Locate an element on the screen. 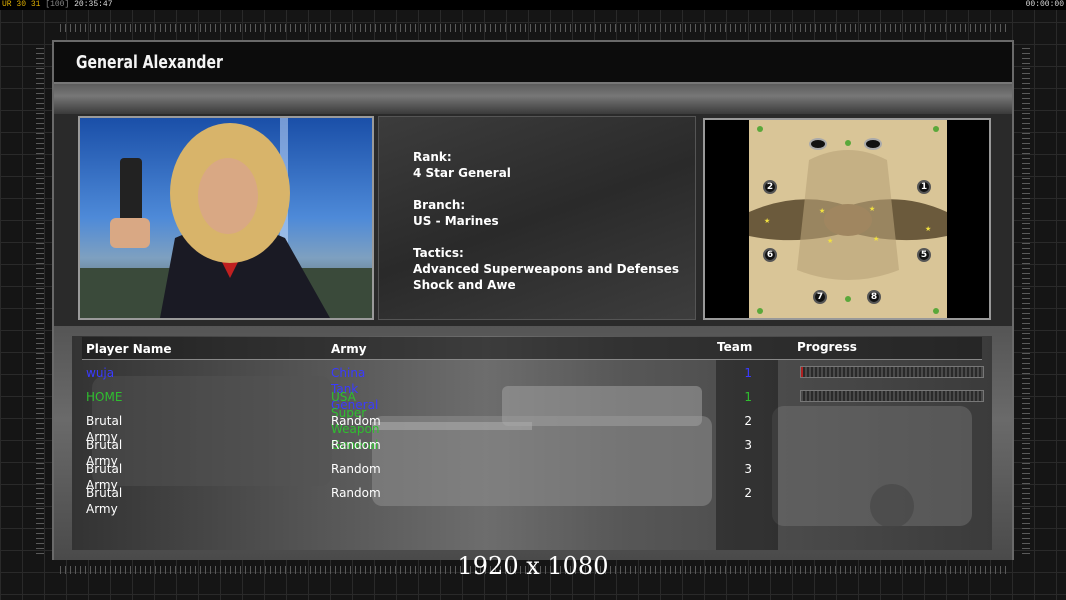  general-portrait is located at coordinates (226, 218).